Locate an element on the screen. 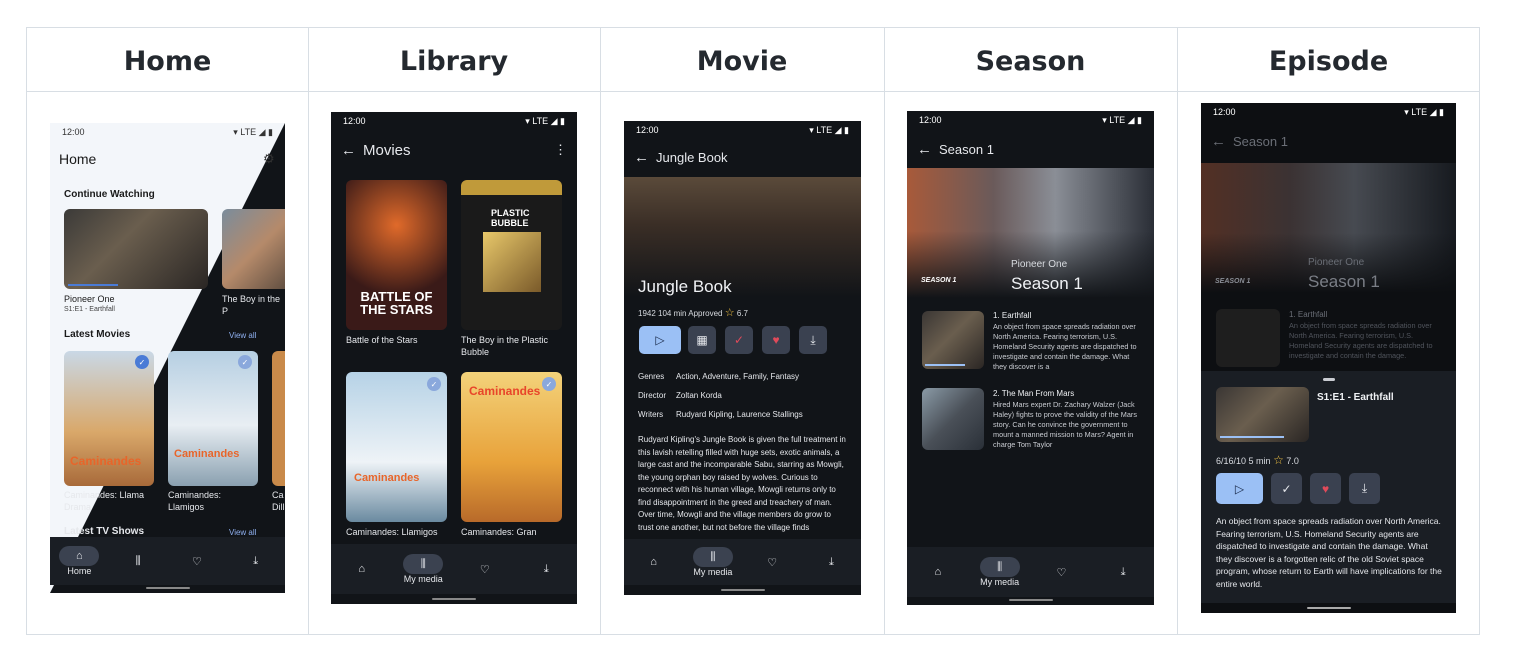  nav-home: ⌂ Home is located at coordinates (79, 561).